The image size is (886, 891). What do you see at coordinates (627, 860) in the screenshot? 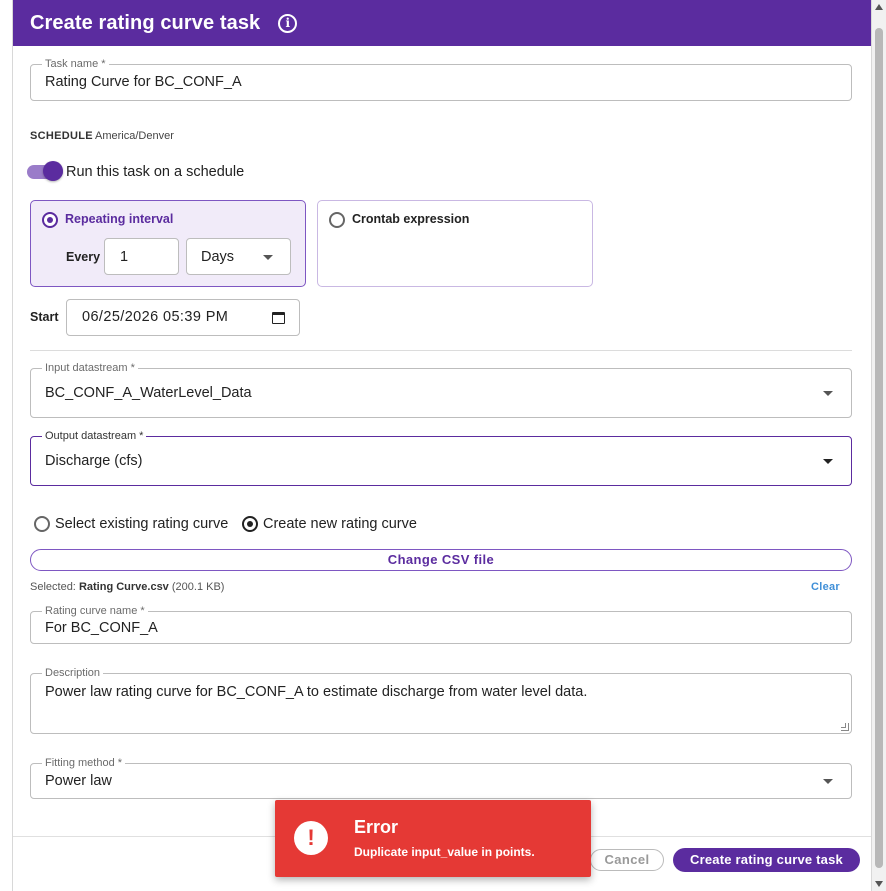
I see `cancel-button: Cancel` at bounding box center [627, 860].